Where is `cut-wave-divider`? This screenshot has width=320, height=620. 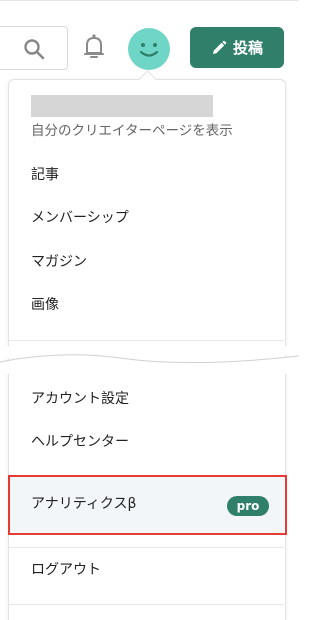
cut-wave-divider is located at coordinates (149, 360).